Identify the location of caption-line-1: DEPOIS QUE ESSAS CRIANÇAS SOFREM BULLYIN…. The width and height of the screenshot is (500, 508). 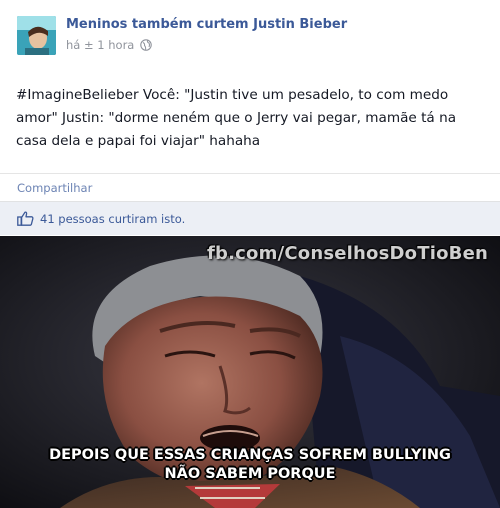
(250, 455).